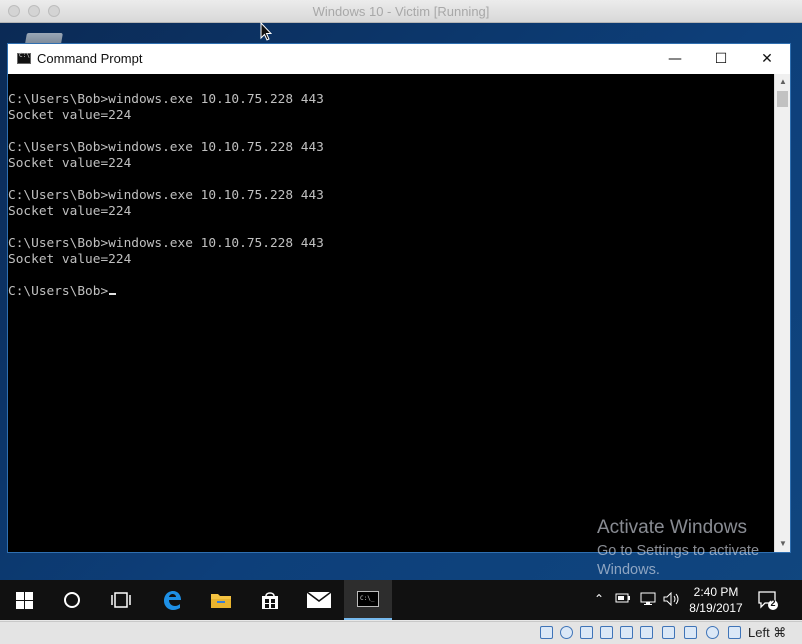 This screenshot has height=644, width=802. I want to click on scrollbar-thumb, so click(782, 99).